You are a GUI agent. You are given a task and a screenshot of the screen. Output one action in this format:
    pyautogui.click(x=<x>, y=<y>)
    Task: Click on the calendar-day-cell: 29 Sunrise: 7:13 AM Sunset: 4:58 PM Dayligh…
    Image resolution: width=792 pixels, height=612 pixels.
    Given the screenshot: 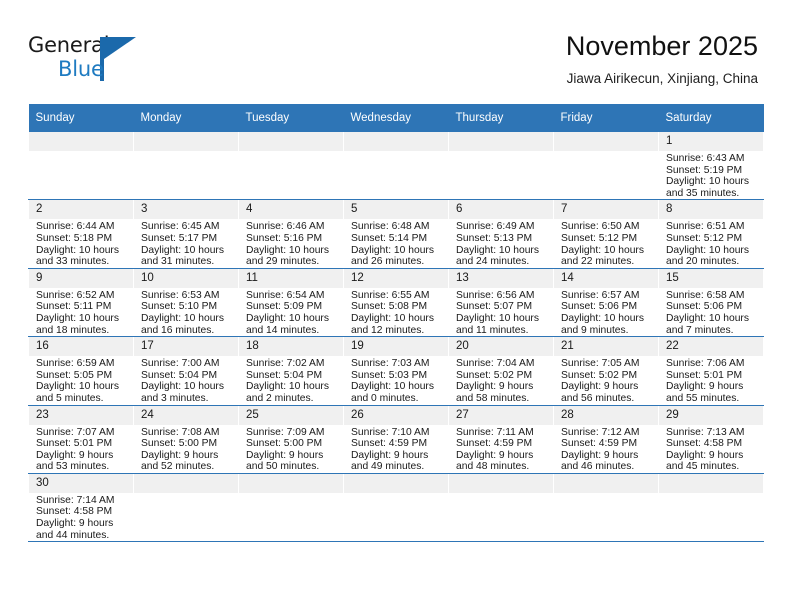 What is the action you would take?
    pyautogui.click(x=711, y=439)
    